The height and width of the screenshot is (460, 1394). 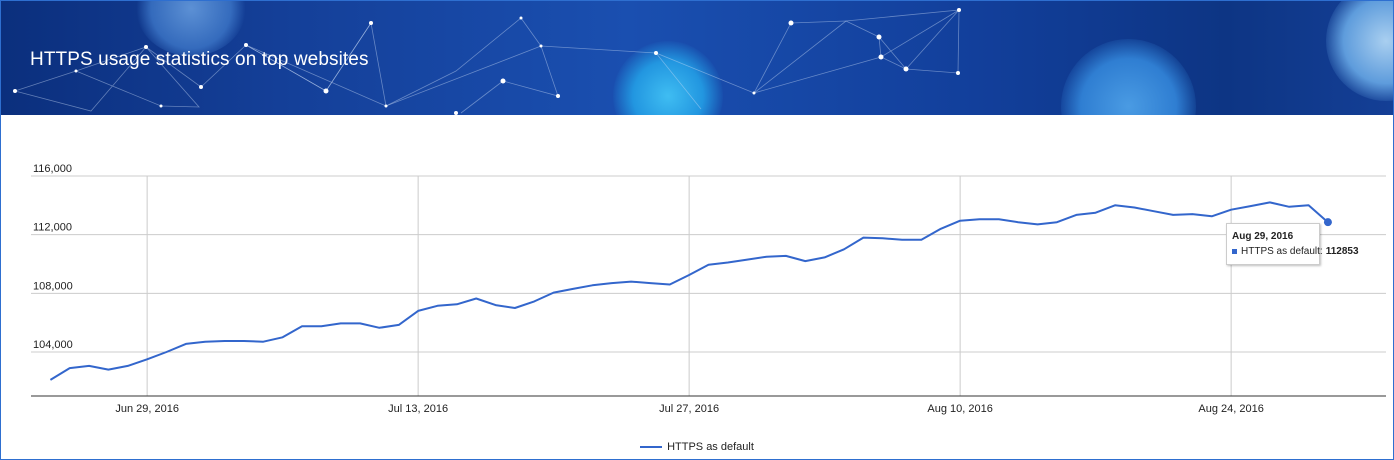 What do you see at coordinates (1282, 251) in the screenshot?
I see `tooltip-series-label: HTTPS as default:` at bounding box center [1282, 251].